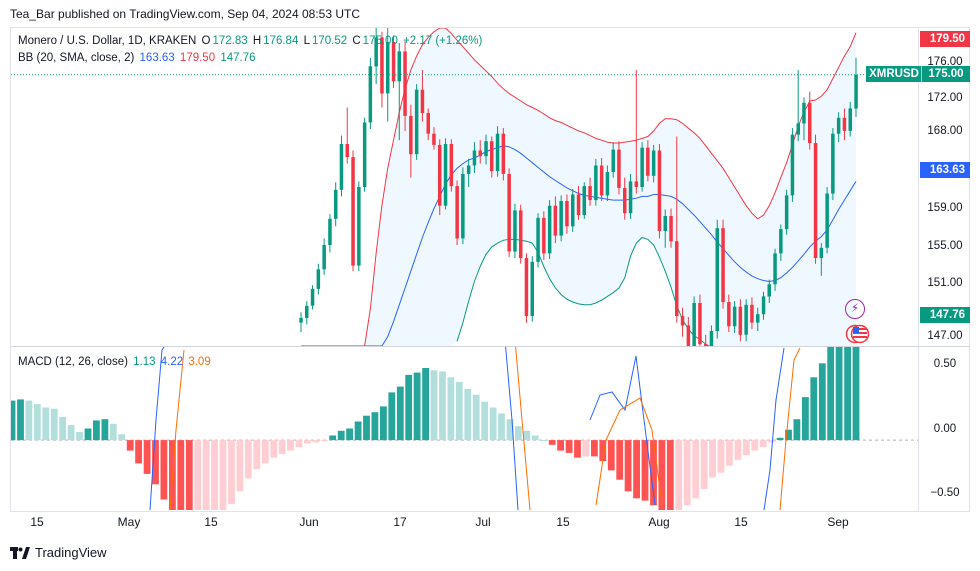 The width and height of the screenshot is (980, 571). What do you see at coordinates (238, 58) in the screenshot?
I see `bb-lower-value: 147.76` at bounding box center [238, 58].